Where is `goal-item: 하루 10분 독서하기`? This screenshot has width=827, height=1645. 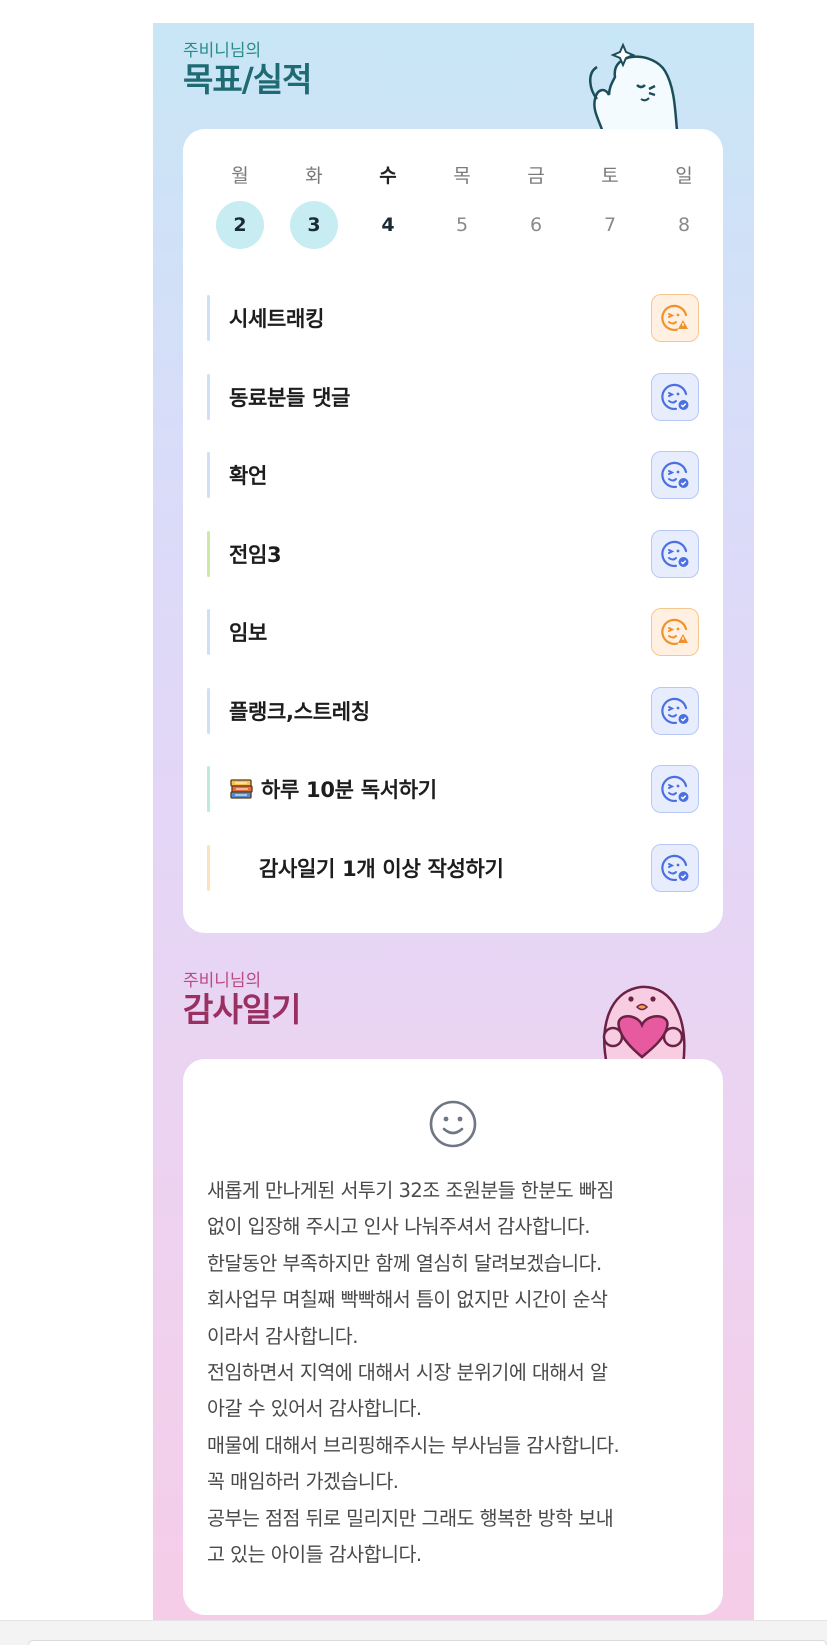
goal-item: 하루 10분 독서하기 is located at coordinates (453, 789).